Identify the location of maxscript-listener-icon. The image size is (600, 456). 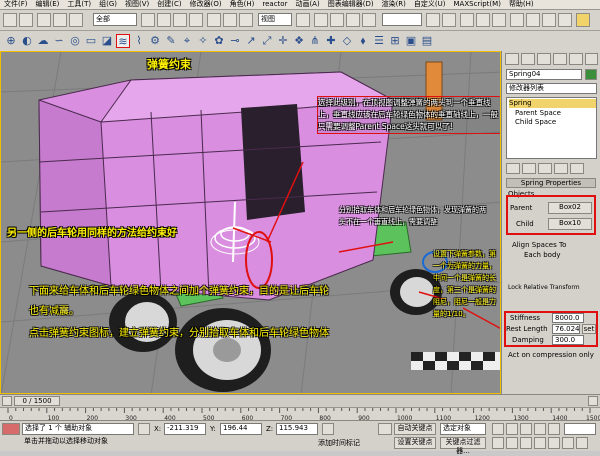
(11, 429).